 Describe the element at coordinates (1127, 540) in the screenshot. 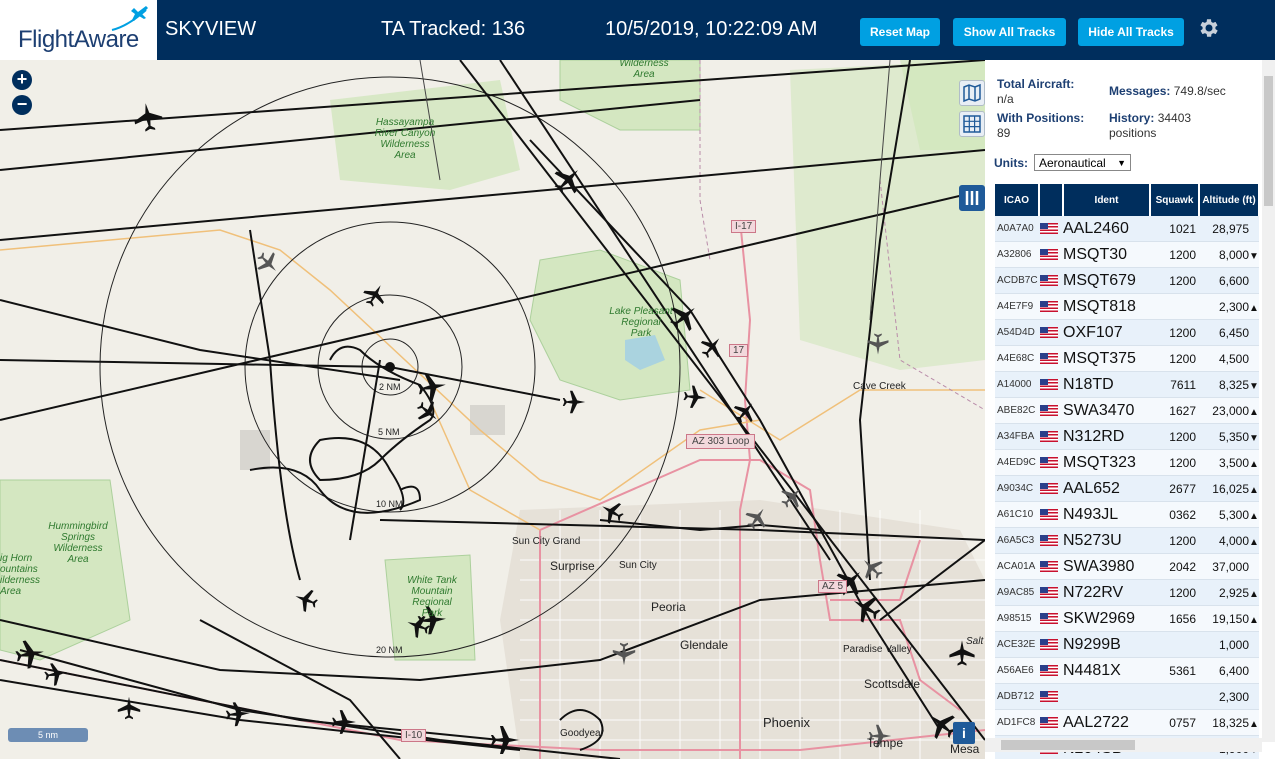

I see `table-row: A6A5C3 N5273U 1200 4,000▲` at that location.